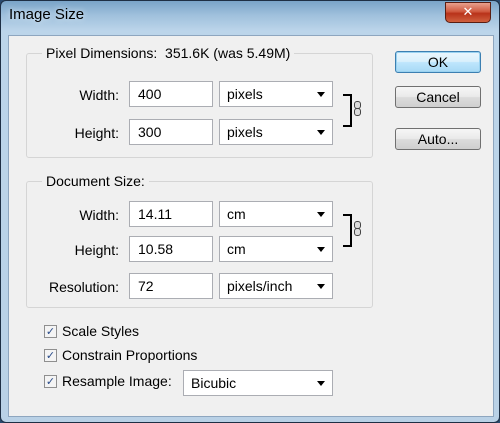  What do you see at coordinates (99, 215) in the screenshot?
I see `doc-width-label: Width:` at bounding box center [99, 215].